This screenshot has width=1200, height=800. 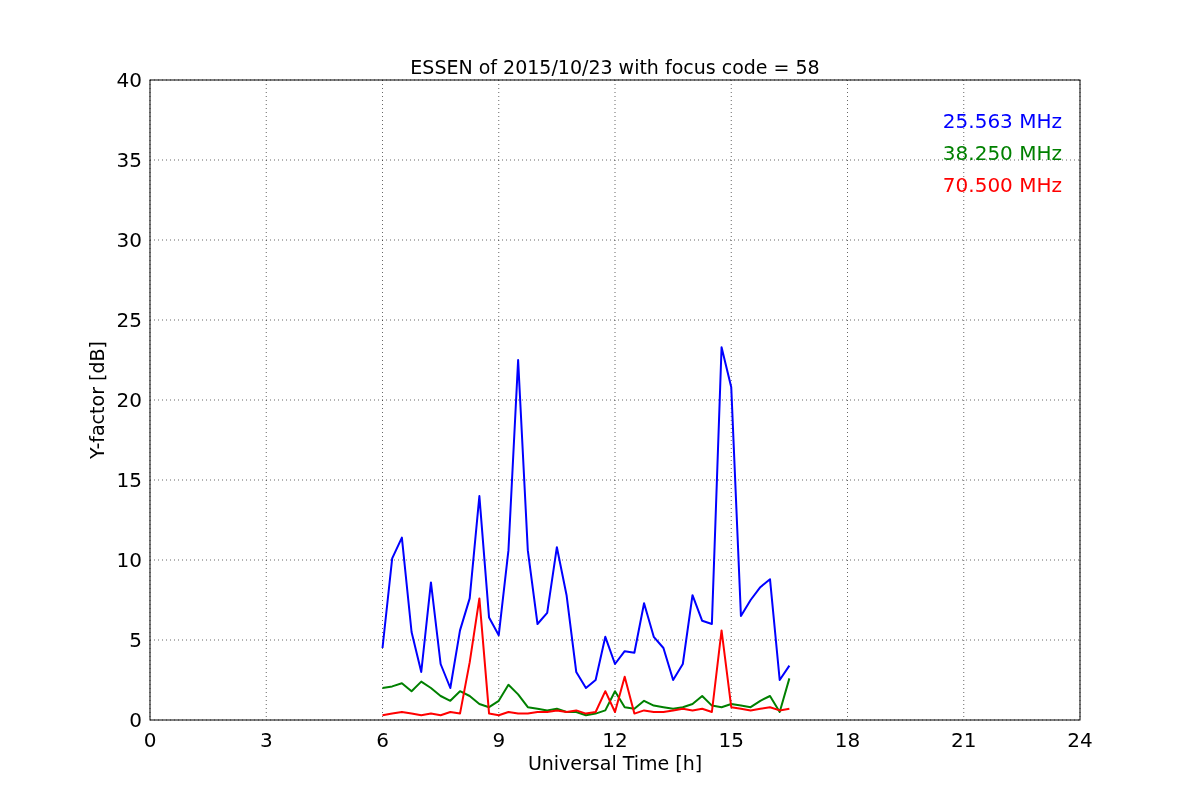 I want to click on y-tick-label: 10, so click(x=129, y=560).